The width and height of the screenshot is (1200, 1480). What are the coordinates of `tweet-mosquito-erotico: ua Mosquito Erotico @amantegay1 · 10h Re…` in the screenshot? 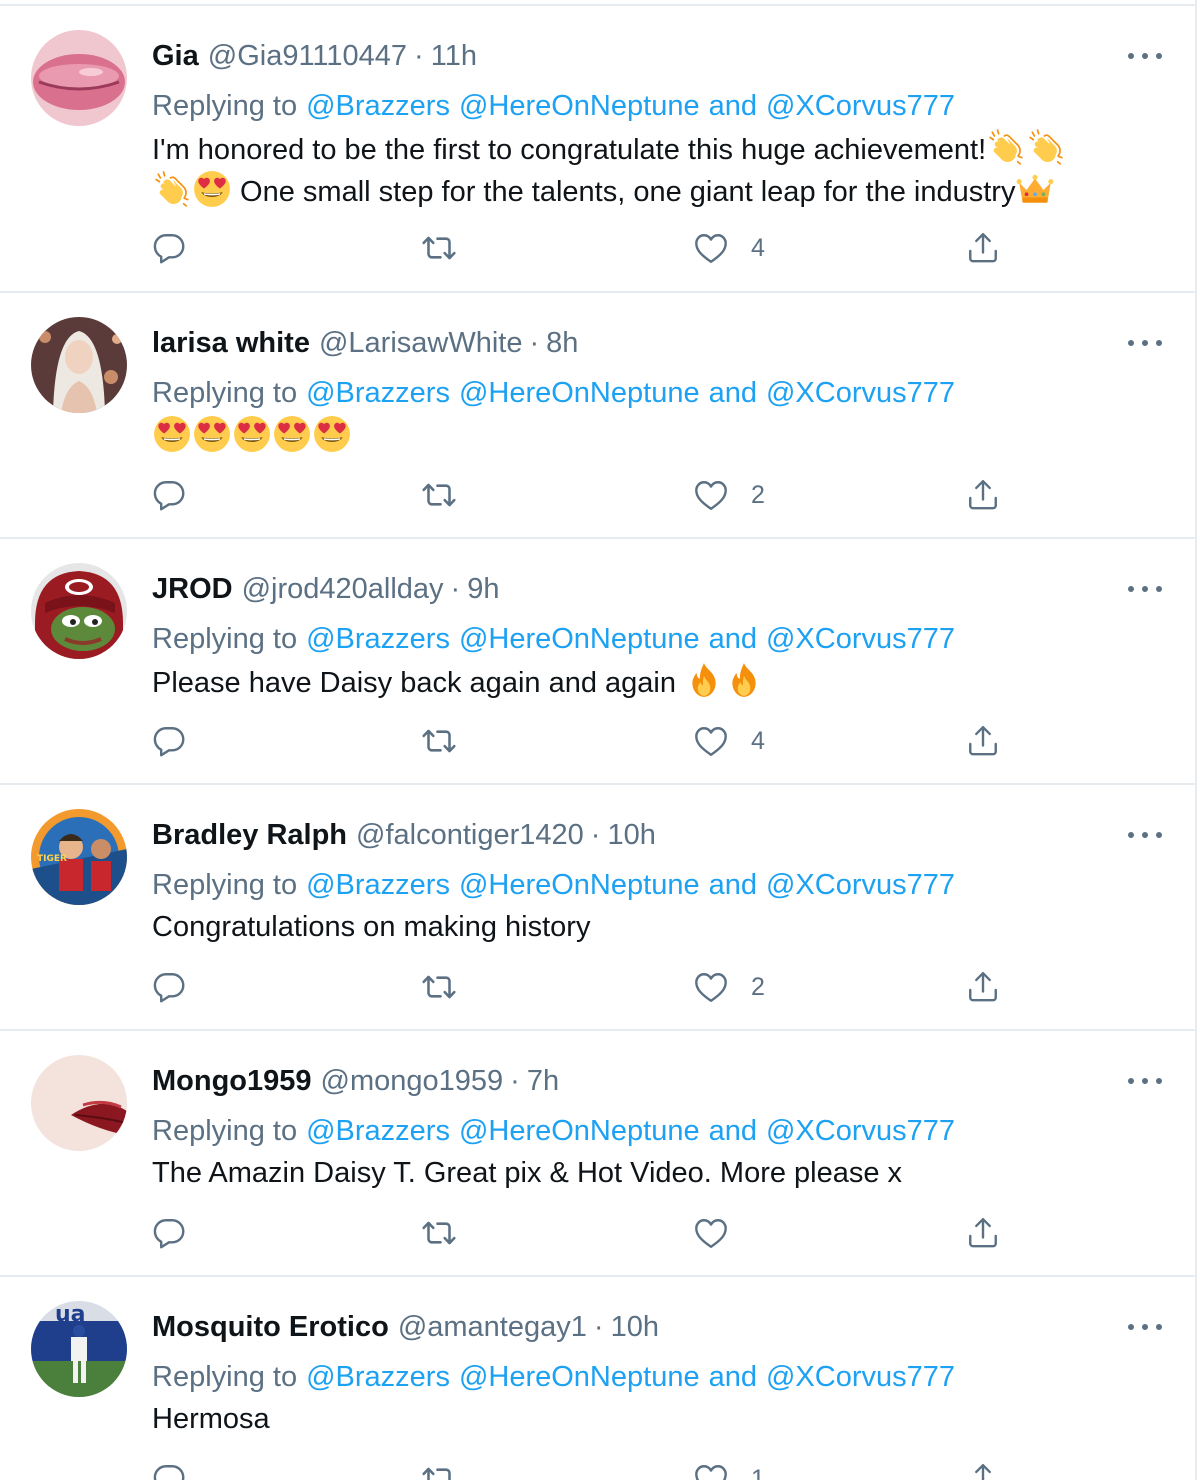 It's located at (597, 1378).